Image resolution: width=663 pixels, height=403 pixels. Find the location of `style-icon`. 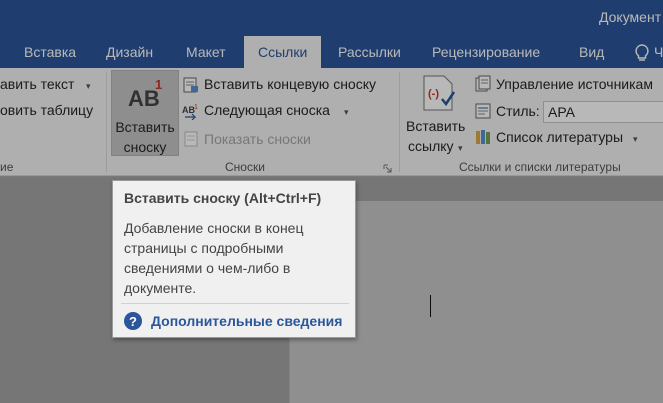

style-icon is located at coordinates (483, 111).